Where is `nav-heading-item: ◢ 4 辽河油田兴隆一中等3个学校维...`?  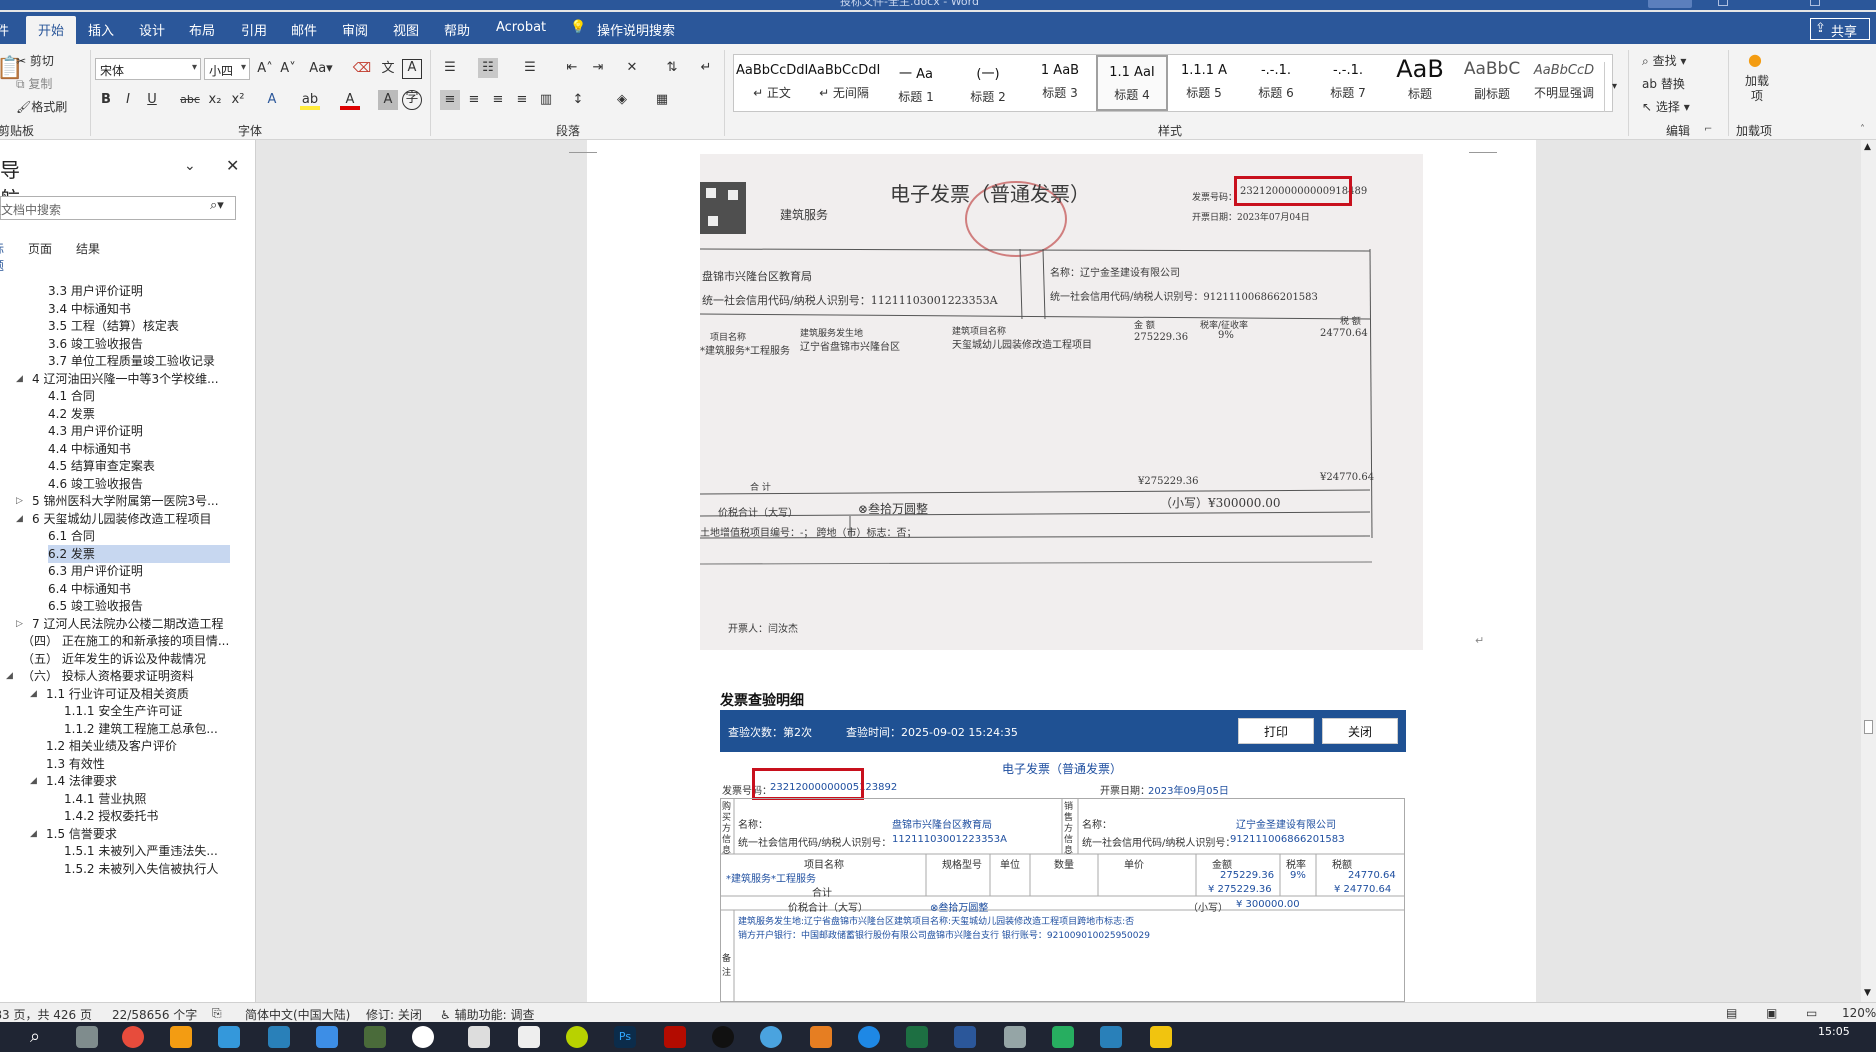
nav-heading-item: ◢ 4 辽河油田兴隆一中等3个学校维... is located at coordinates (117, 379).